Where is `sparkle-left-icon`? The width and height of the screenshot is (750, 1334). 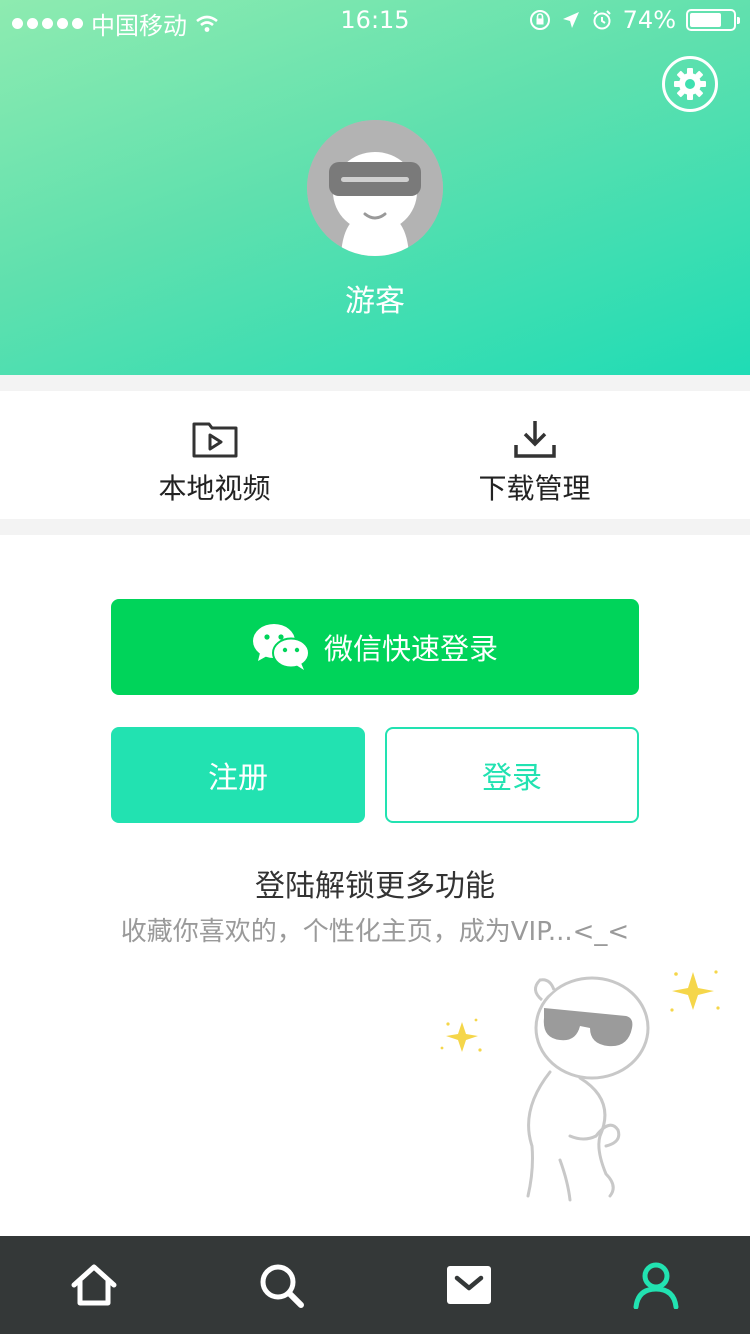 sparkle-left-icon is located at coordinates (461, 1035).